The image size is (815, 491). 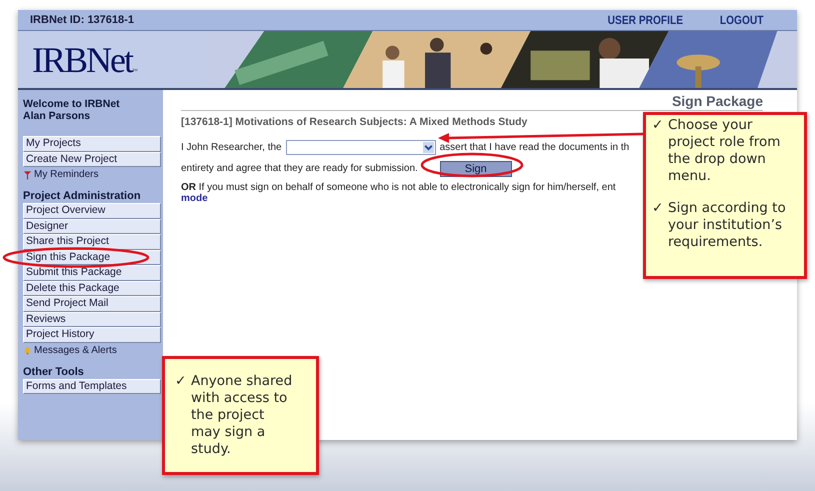 I want to click on header-link: USER PROFILE, so click(x=646, y=20).